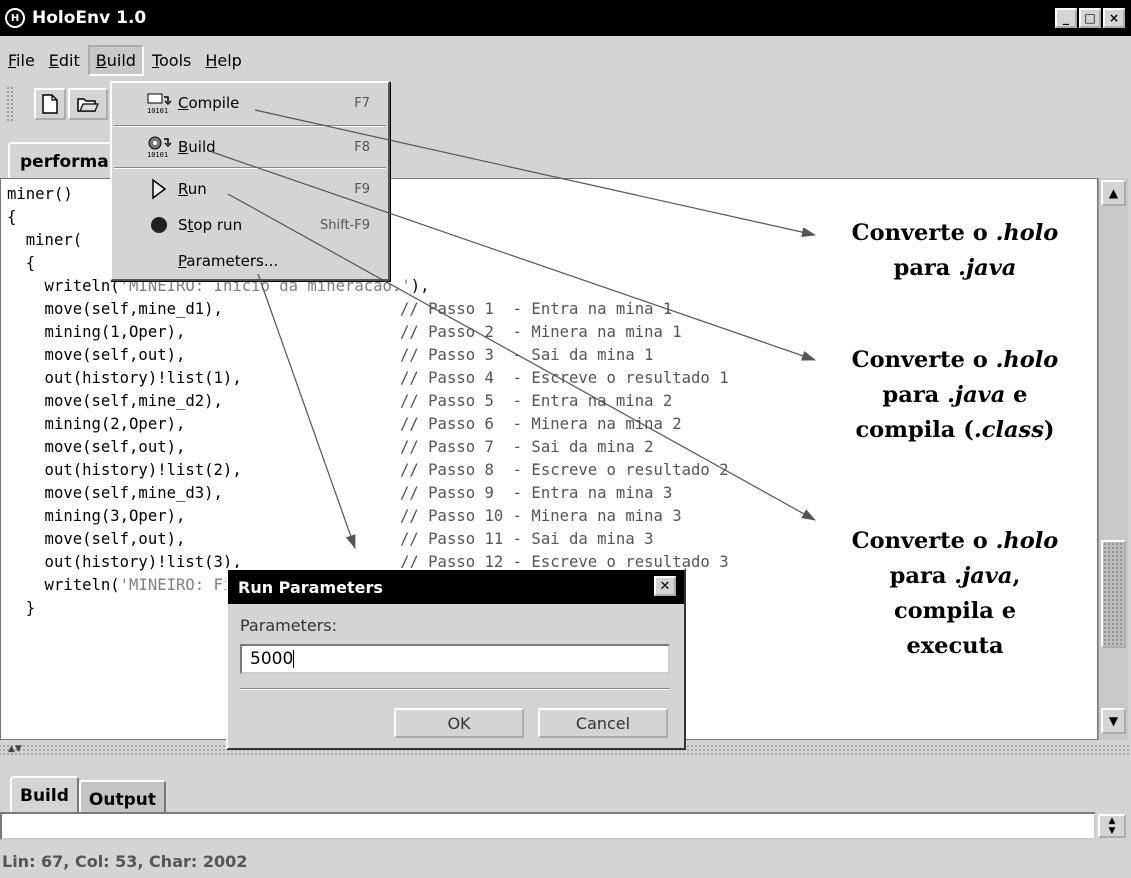 The image size is (1131, 878). I want to click on dialog-close-button: ✕, so click(665, 586).